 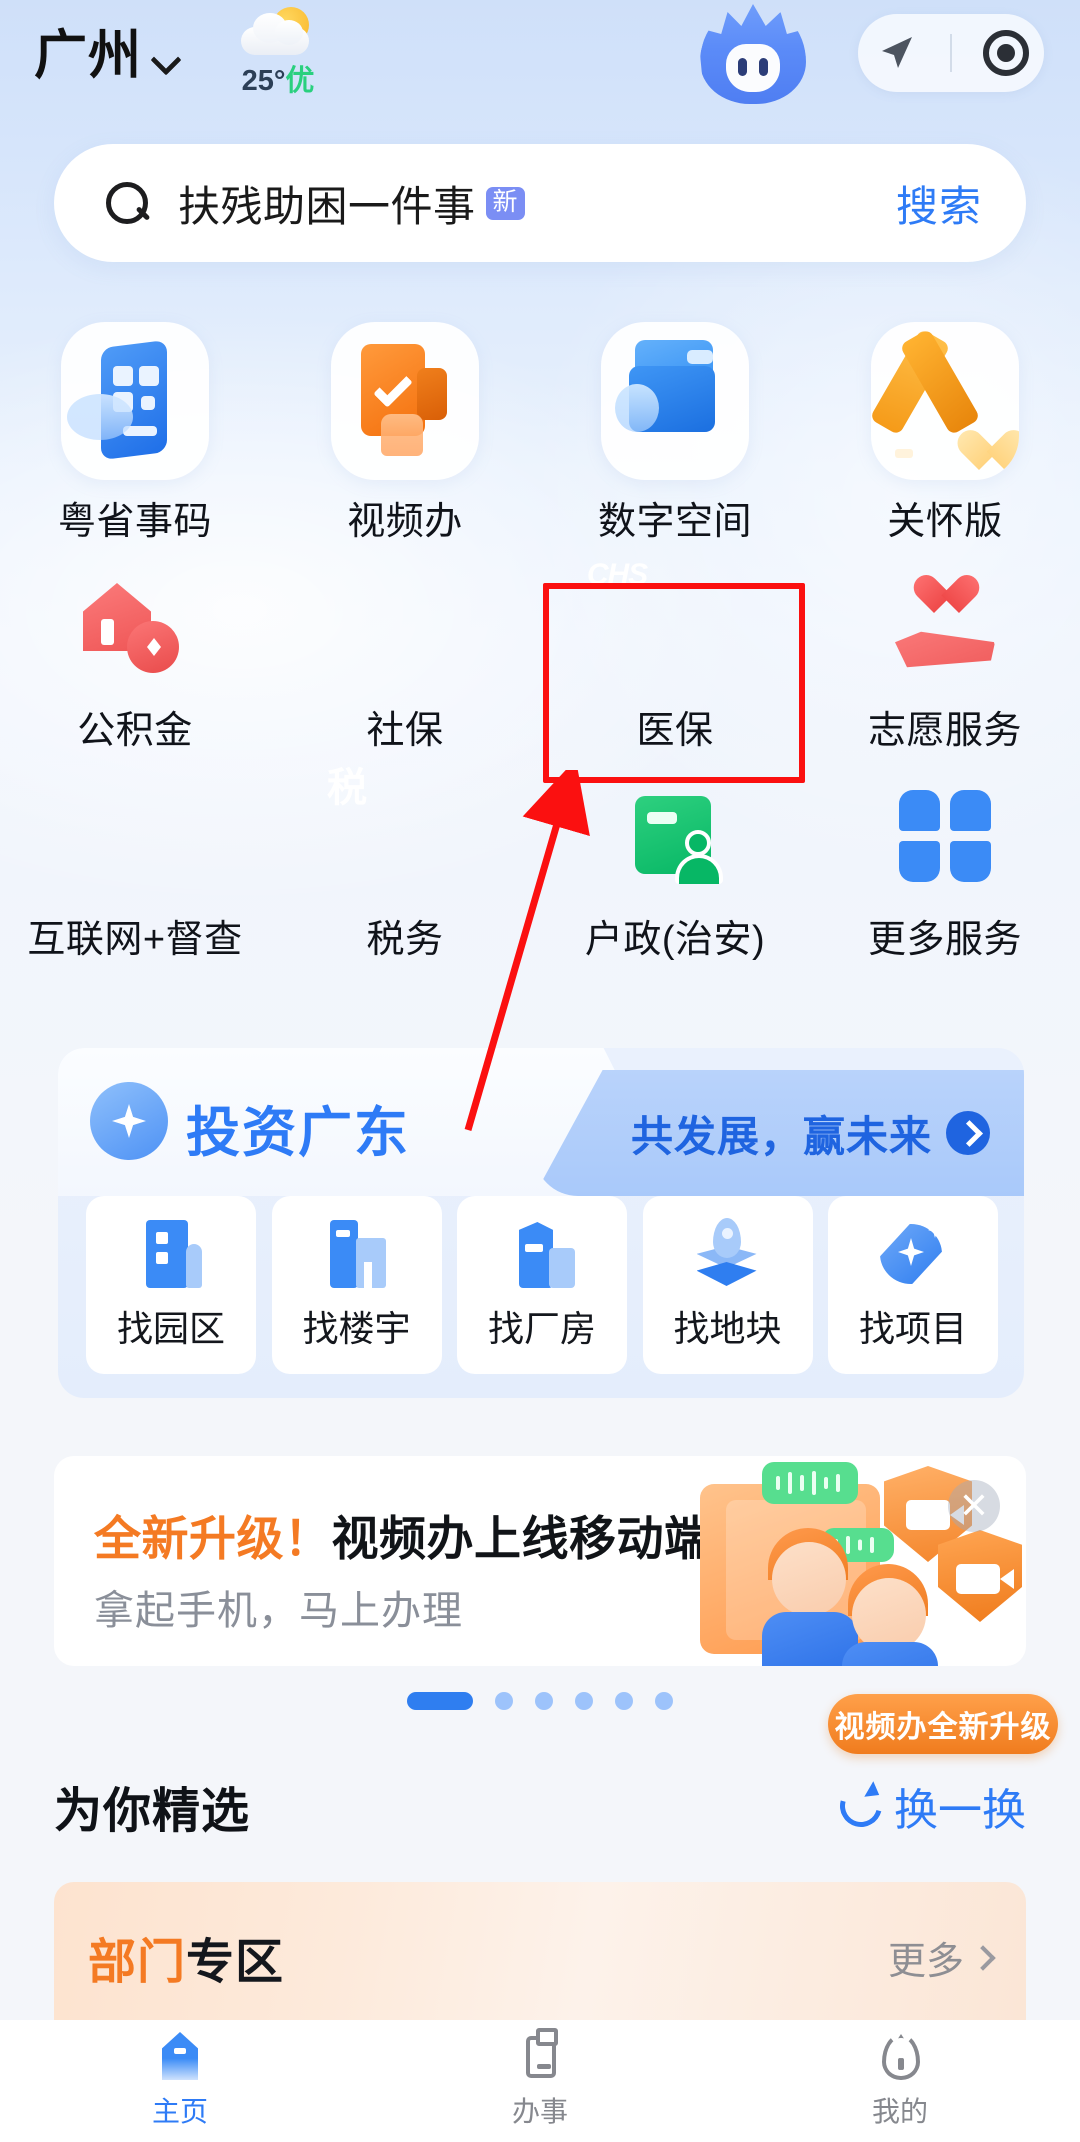 What do you see at coordinates (135, 664) in the screenshot?
I see `service-item-gongjijin: 公积金` at bounding box center [135, 664].